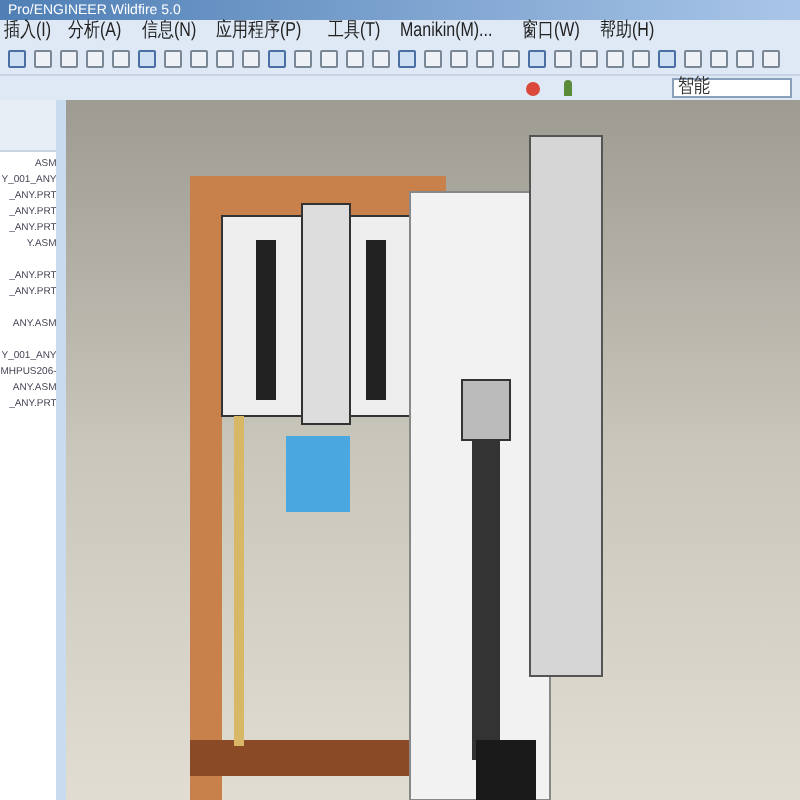 The width and height of the screenshot is (800, 800). What do you see at coordinates (28, 31) in the screenshot?
I see `menu-item: 插入(I)` at bounding box center [28, 31].